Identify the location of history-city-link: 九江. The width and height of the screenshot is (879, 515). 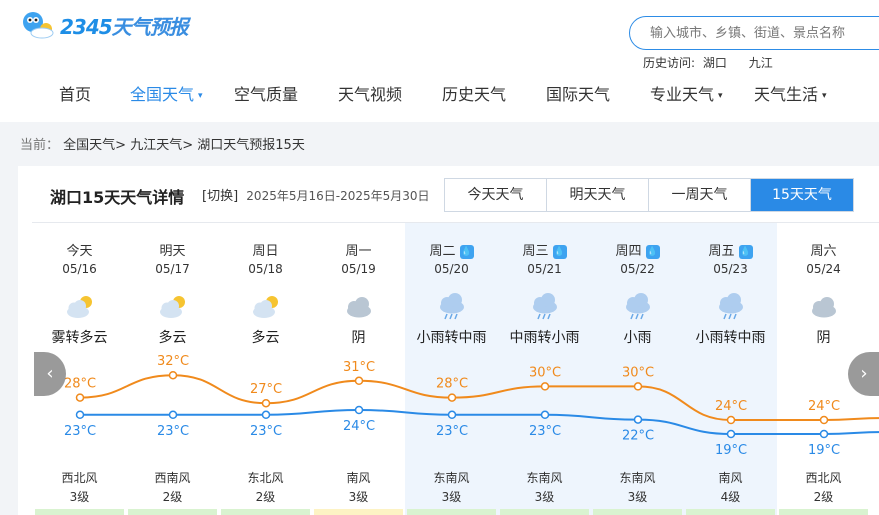
(761, 63).